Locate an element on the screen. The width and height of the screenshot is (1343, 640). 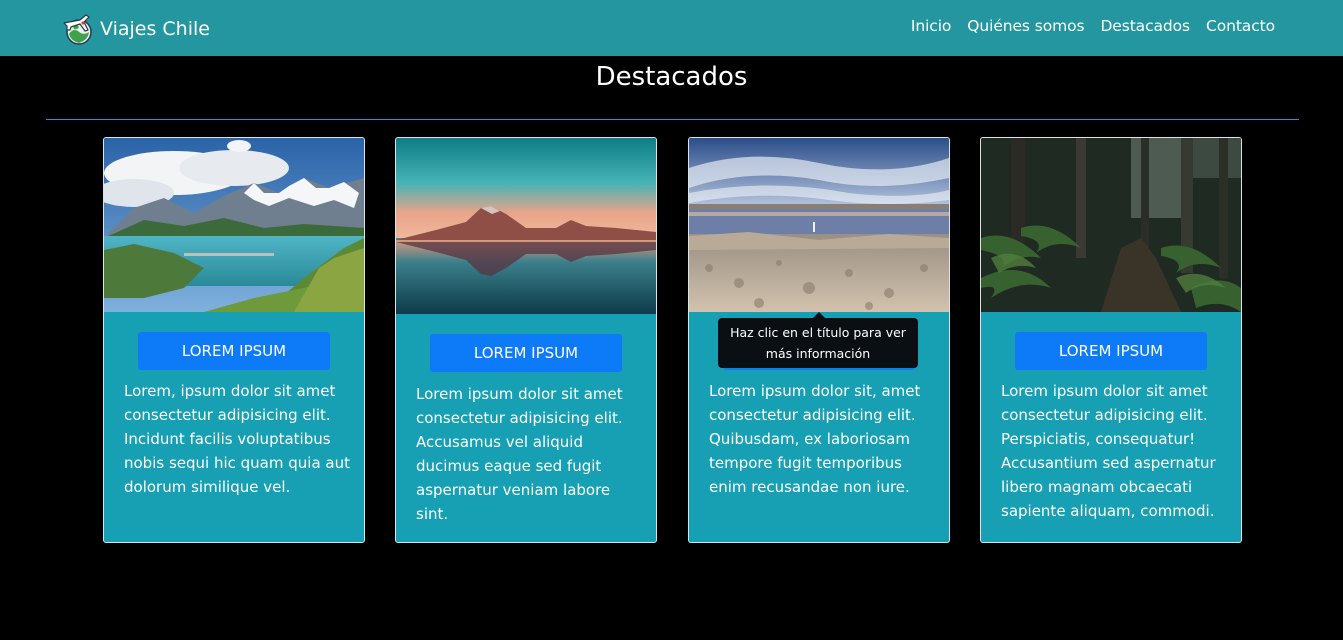
card-image-mountain-lake is located at coordinates (234, 225).